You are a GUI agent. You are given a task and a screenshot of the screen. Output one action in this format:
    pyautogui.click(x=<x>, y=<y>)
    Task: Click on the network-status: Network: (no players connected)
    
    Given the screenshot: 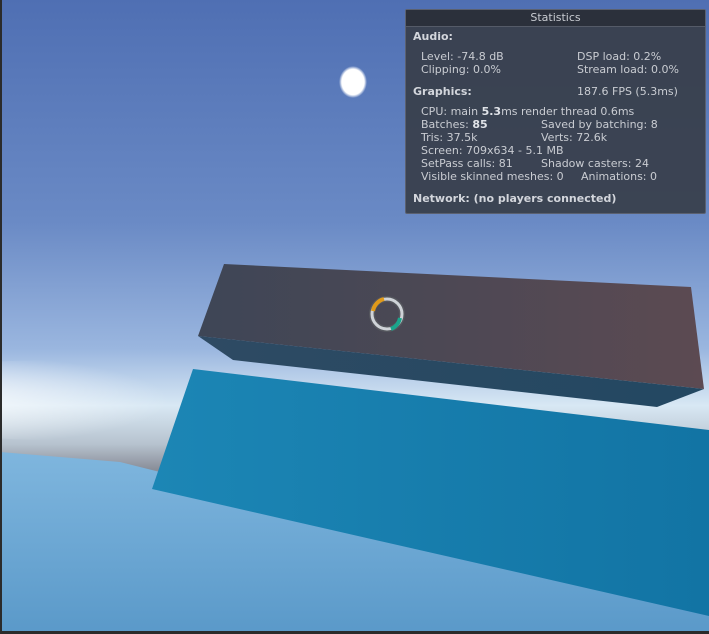 What is the action you would take?
    pyautogui.click(x=515, y=198)
    